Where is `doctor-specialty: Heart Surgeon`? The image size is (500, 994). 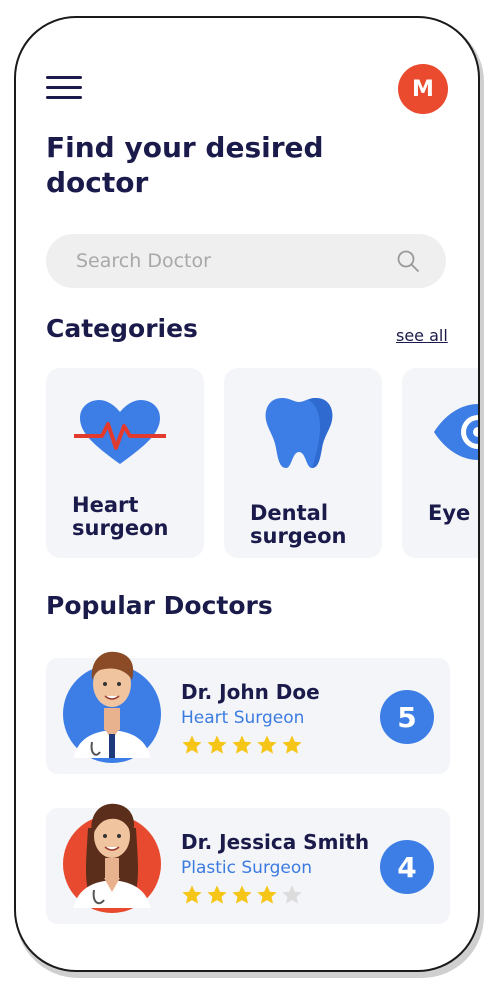 doctor-specialty: Heart Surgeon is located at coordinates (243, 718).